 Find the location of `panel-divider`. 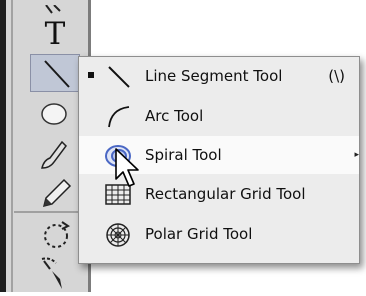

panel-divider is located at coordinates (12, 146).